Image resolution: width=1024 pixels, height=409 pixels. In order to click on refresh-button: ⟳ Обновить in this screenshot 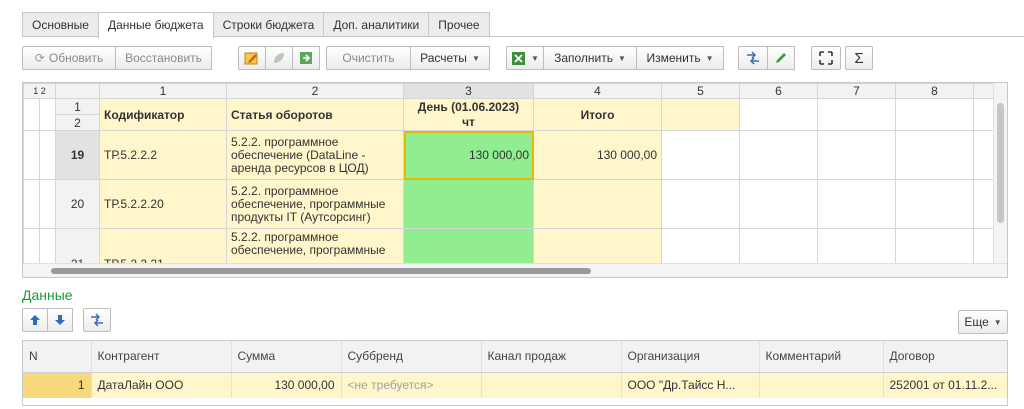, I will do `click(69, 58)`.